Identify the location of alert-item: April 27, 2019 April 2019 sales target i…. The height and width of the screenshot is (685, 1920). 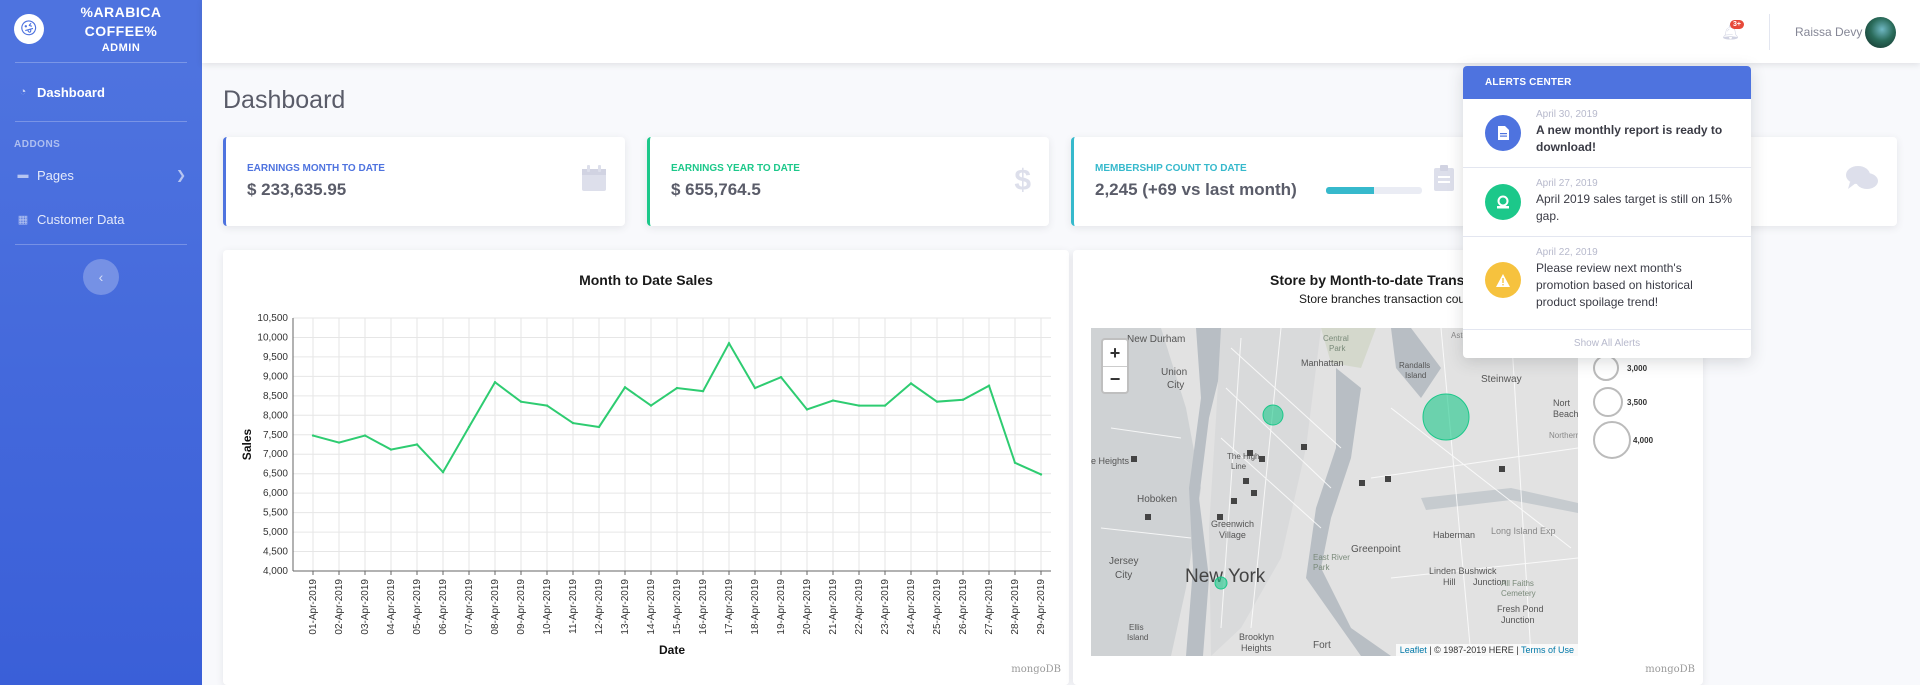
(1607, 202).